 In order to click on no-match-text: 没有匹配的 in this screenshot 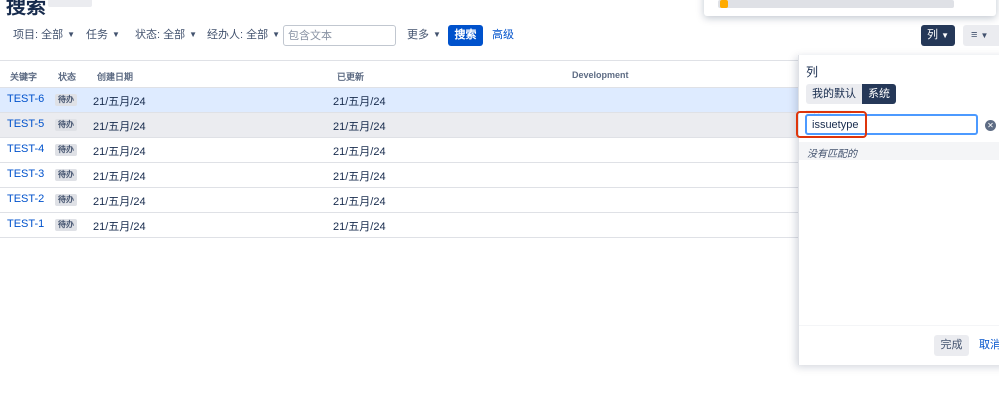, I will do `click(832, 154)`.